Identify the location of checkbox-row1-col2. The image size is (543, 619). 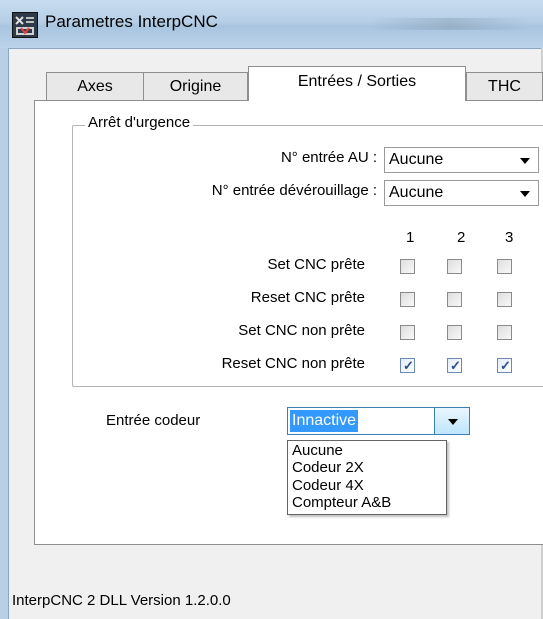
(454, 266).